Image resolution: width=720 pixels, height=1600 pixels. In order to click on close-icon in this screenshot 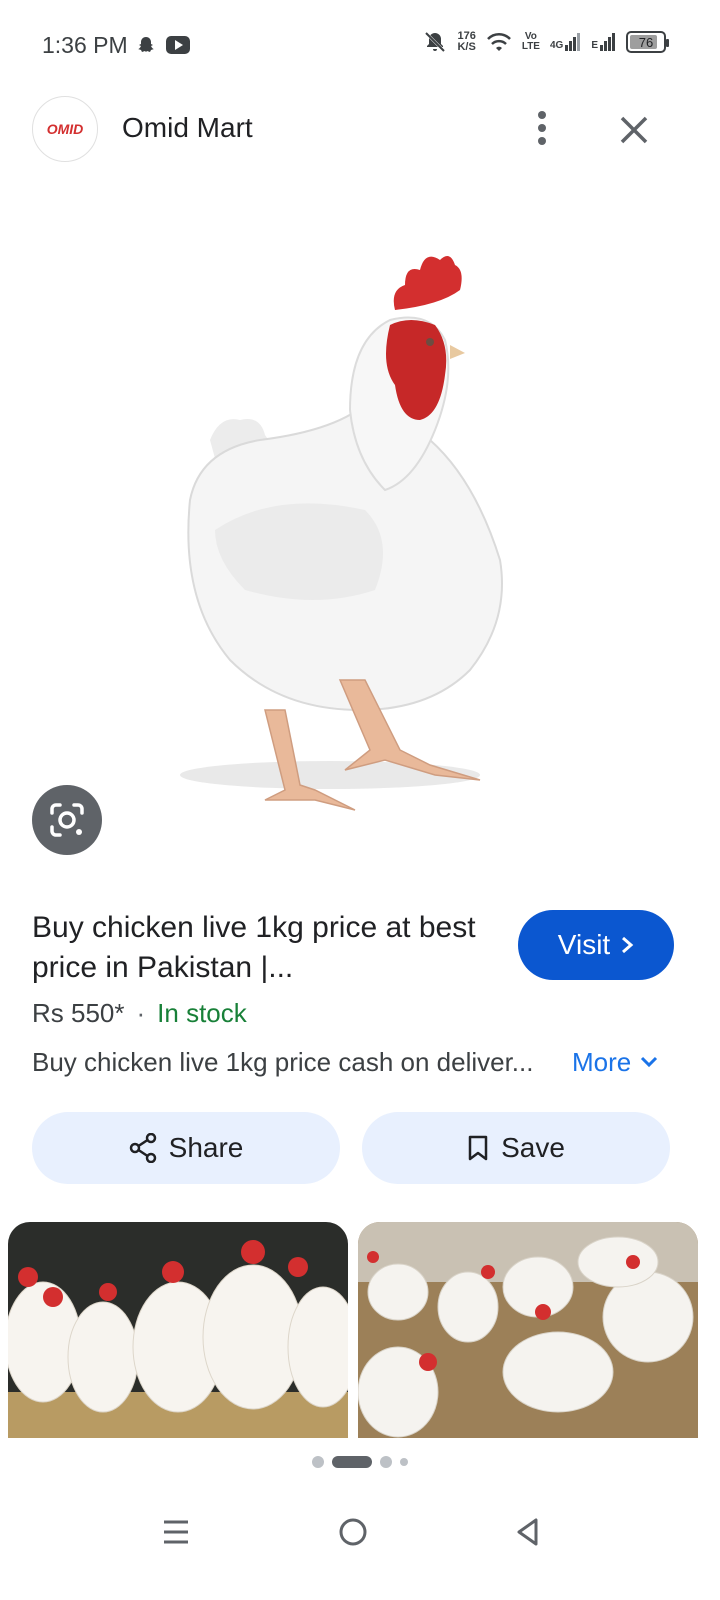, I will do `click(634, 130)`.